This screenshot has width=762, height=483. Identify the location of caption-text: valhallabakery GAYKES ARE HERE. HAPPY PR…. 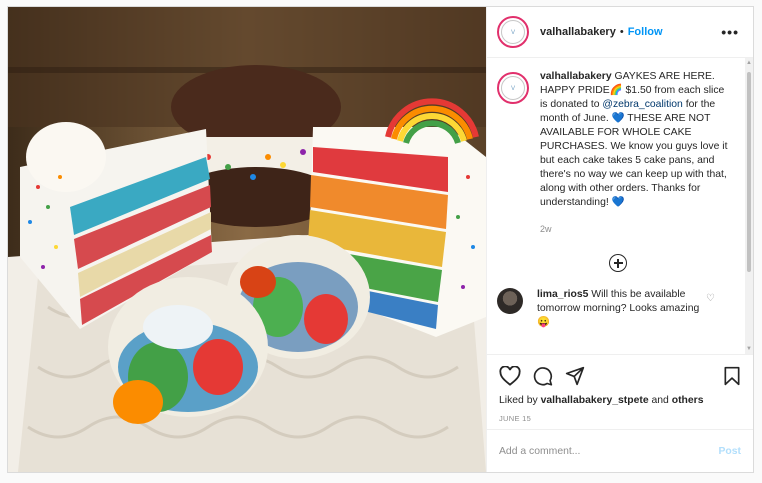
(635, 153).